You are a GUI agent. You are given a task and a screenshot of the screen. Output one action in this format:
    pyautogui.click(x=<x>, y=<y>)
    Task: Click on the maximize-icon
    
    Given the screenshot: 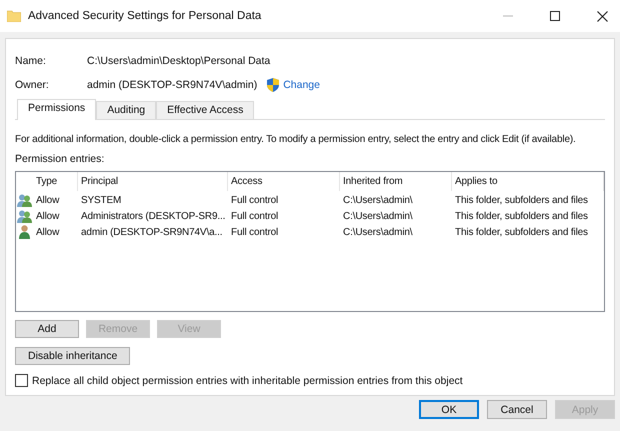 What is the action you would take?
    pyautogui.click(x=555, y=16)
    